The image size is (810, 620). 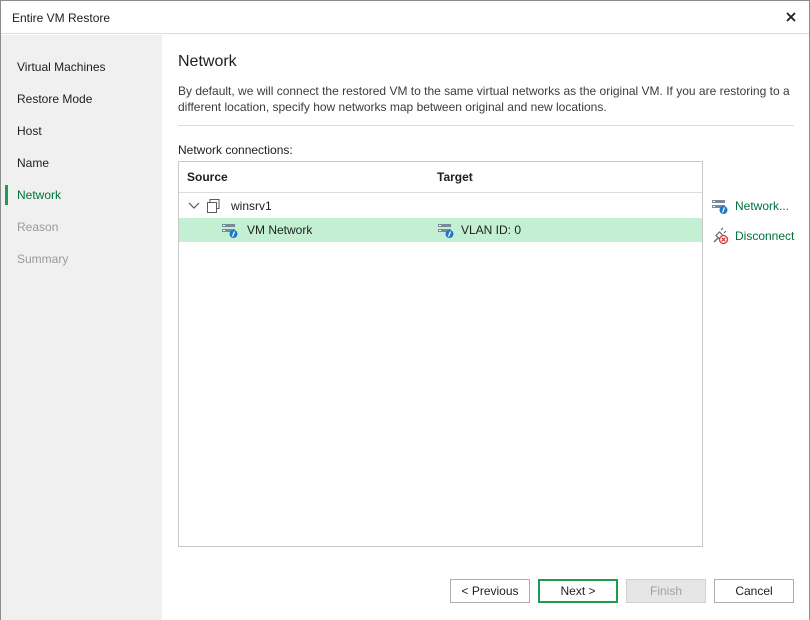 I want to click on expander-toggle, so click(x=194, y=206).